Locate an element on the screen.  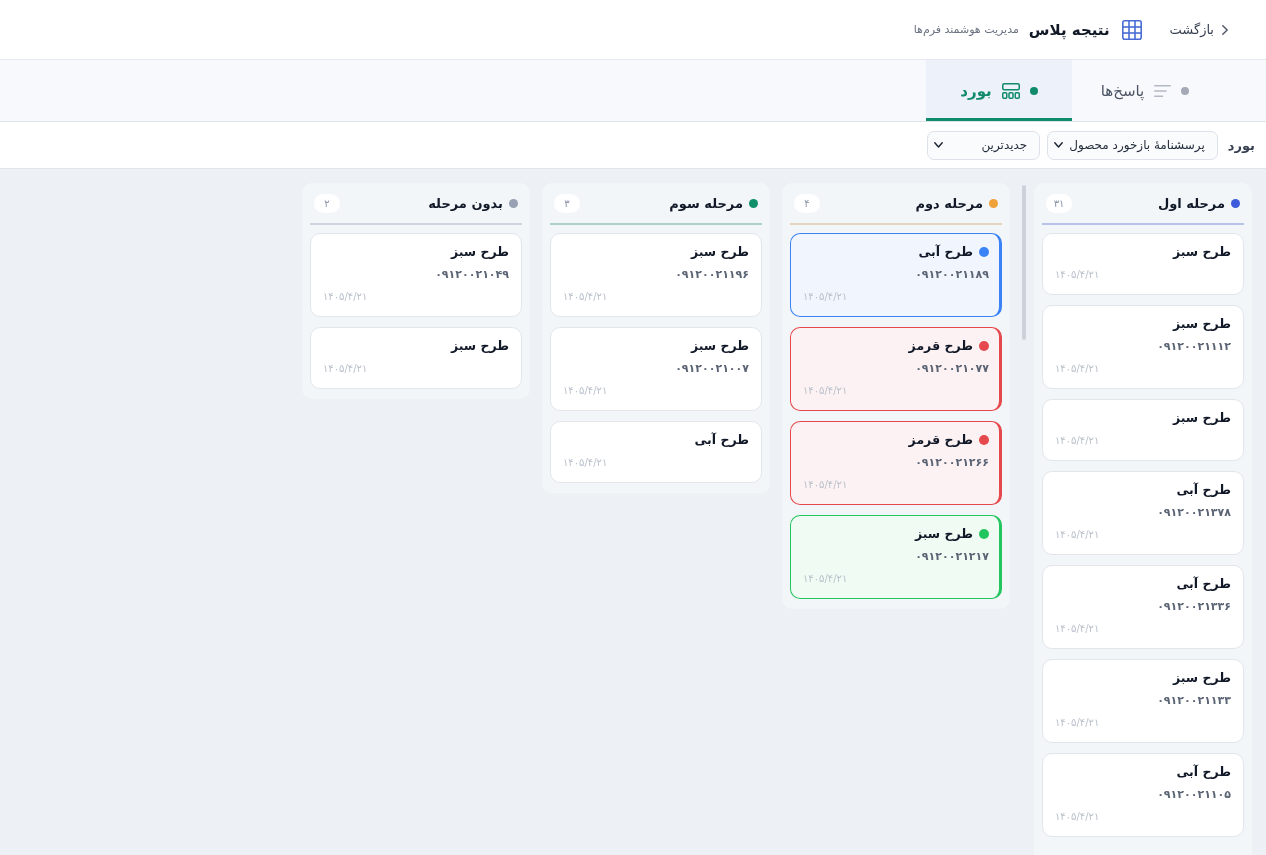
card: طرح سبز ۰۹۱۲۰۰۲۱۲۱۷ ۱۴۰۵/۴/۲۱ is located at coordinates (896, 557).